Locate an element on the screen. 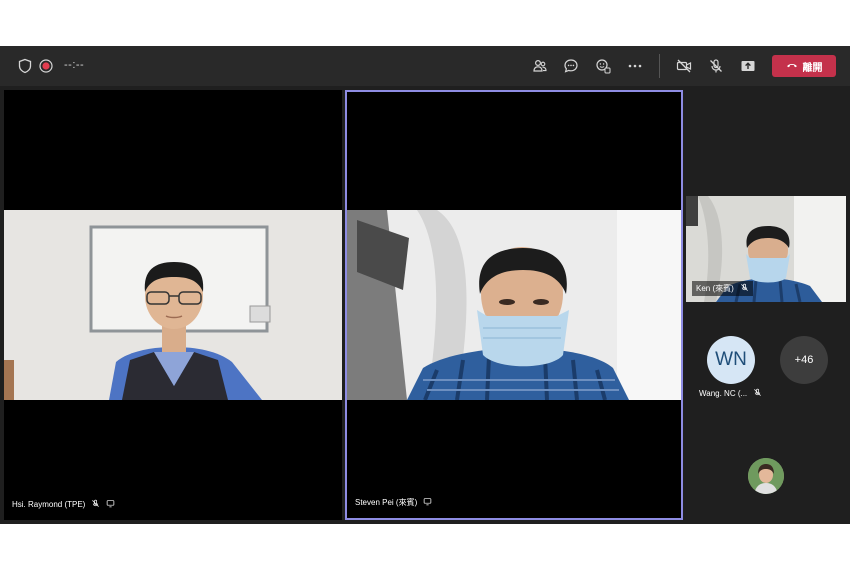 The image size is (850, 570). avatar-initials: WN is located at coordinates (731, 359).